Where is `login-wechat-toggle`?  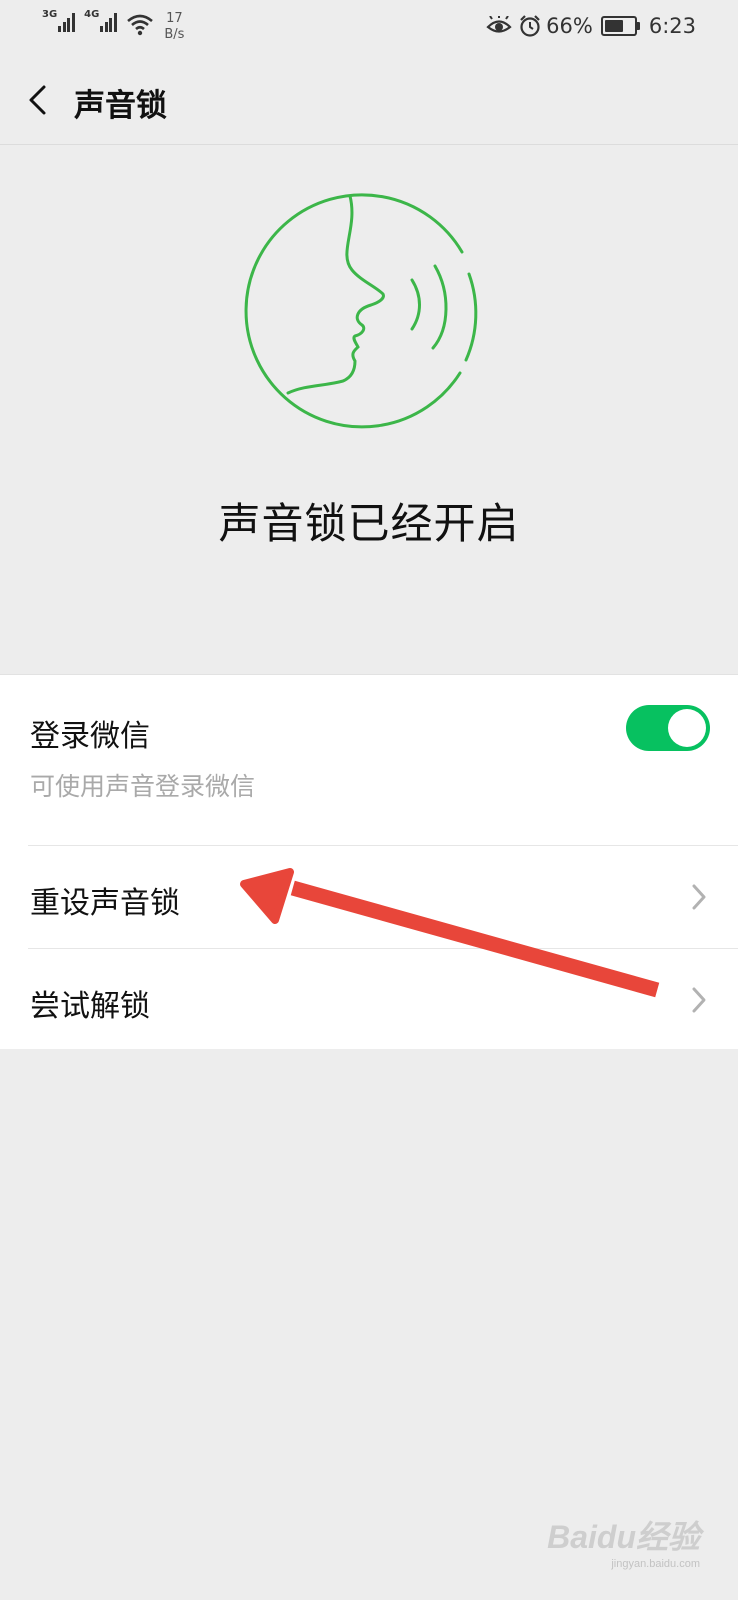 login-wechat-toggle is located at coordinates (668, 728).